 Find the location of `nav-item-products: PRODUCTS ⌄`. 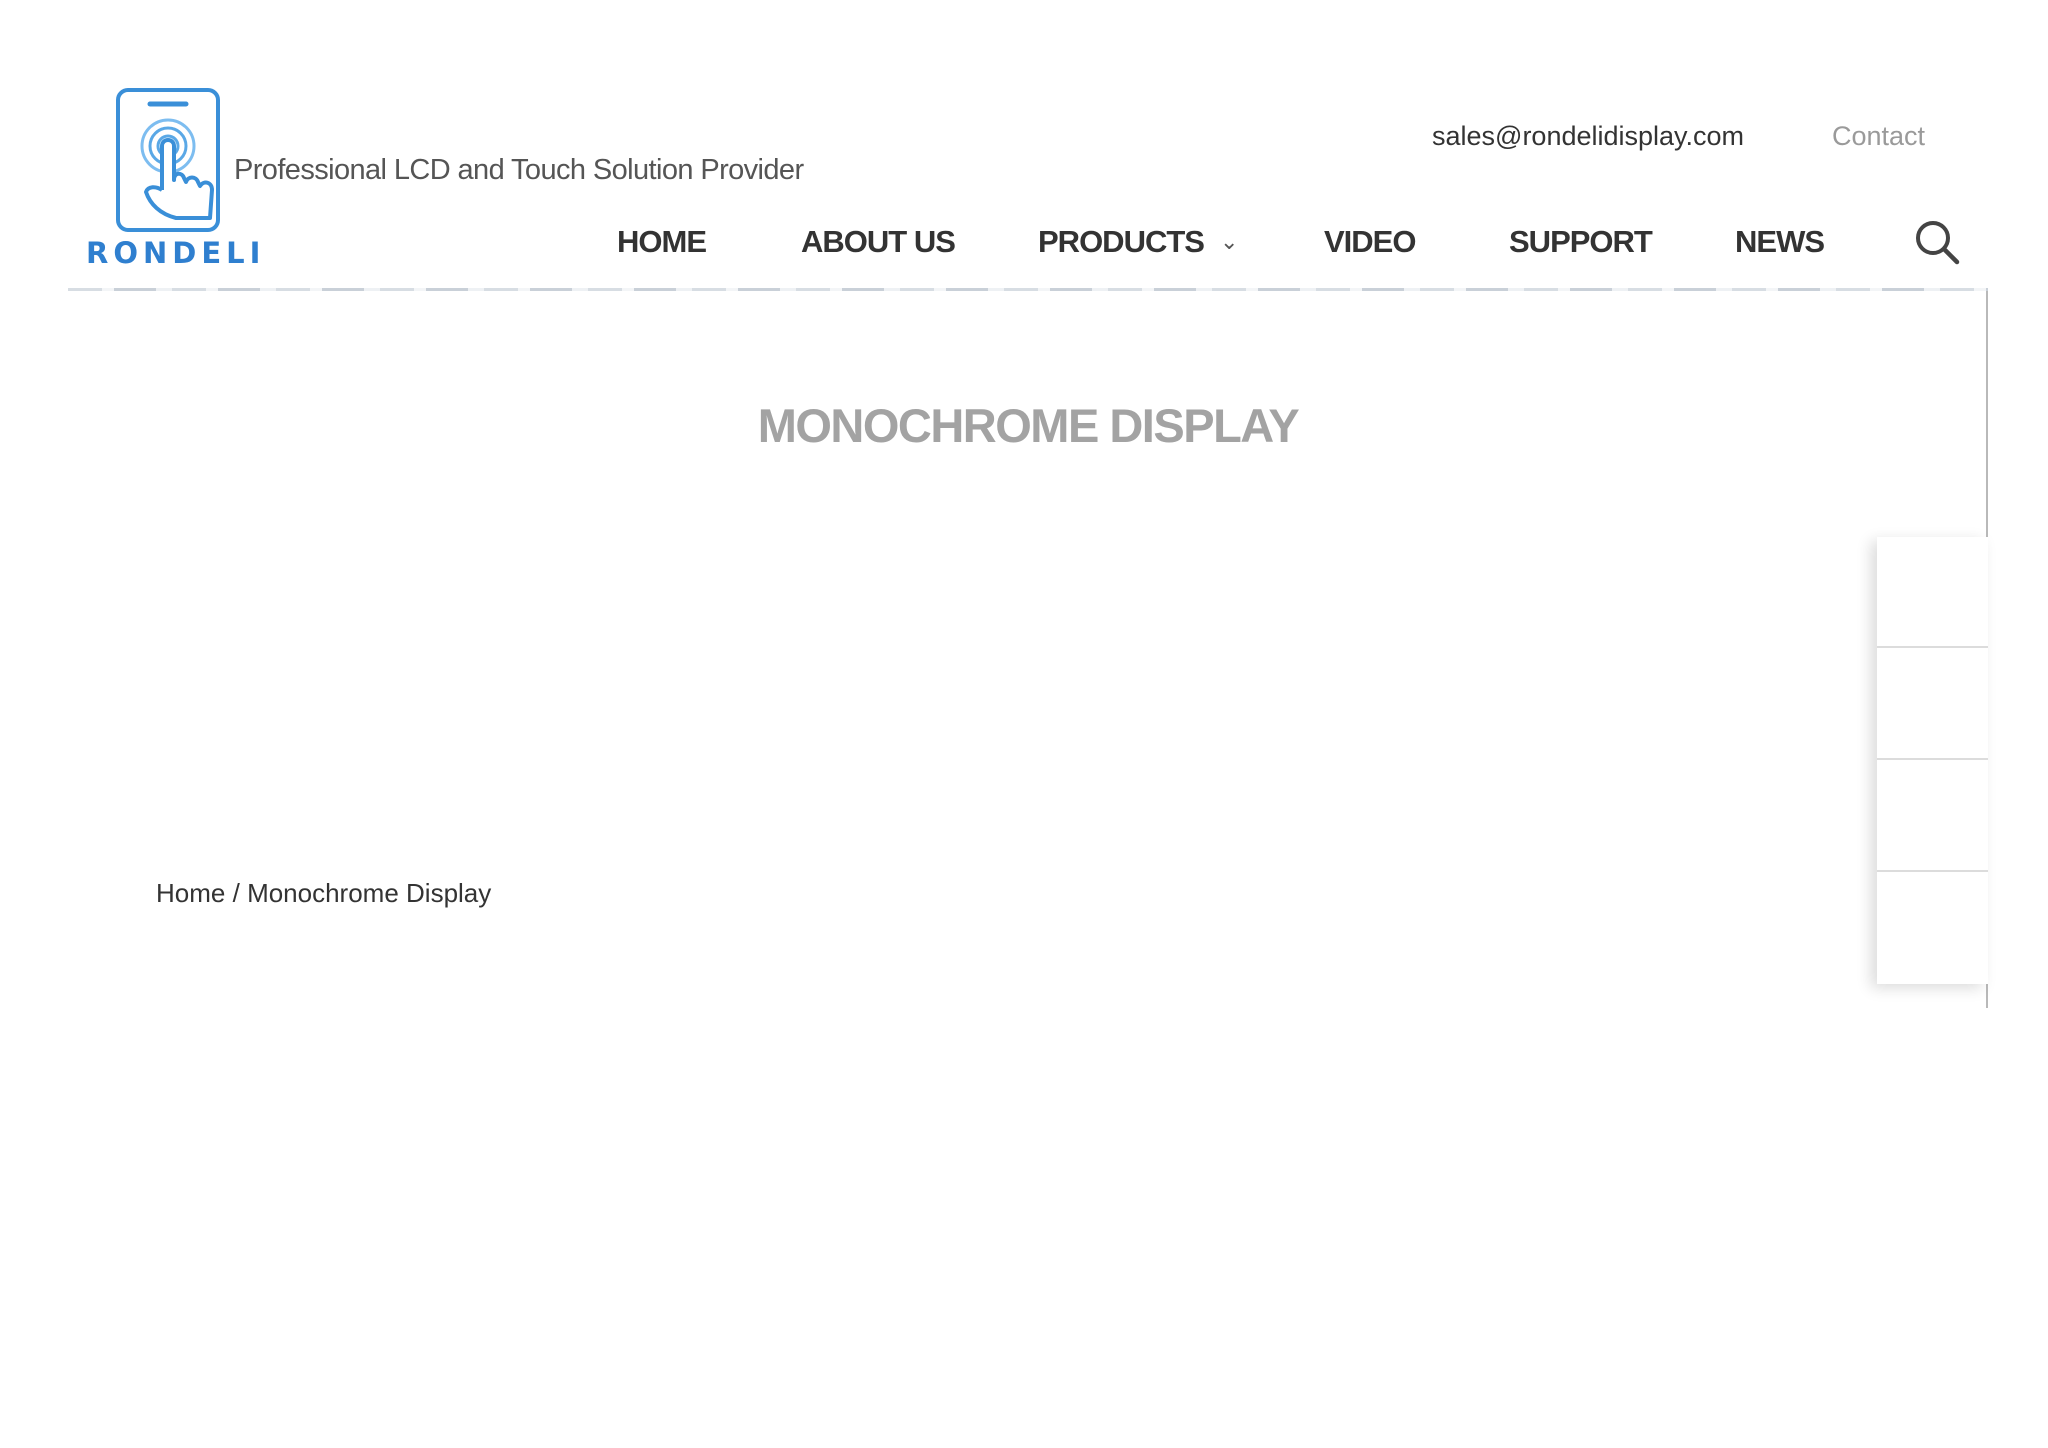

nav-item-products: PRODUCTS ⌄ is located at coordinates (1138, 242).